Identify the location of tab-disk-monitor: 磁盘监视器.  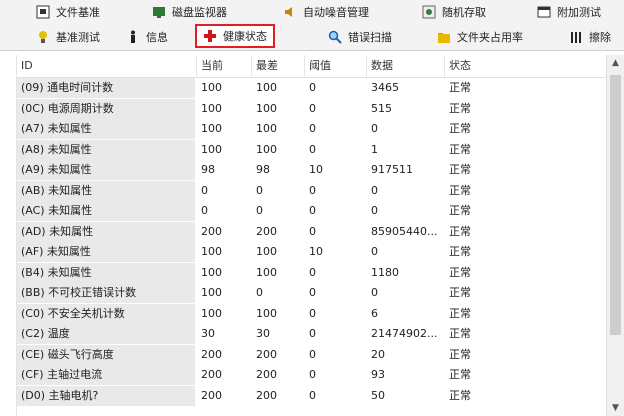
(189, 12).